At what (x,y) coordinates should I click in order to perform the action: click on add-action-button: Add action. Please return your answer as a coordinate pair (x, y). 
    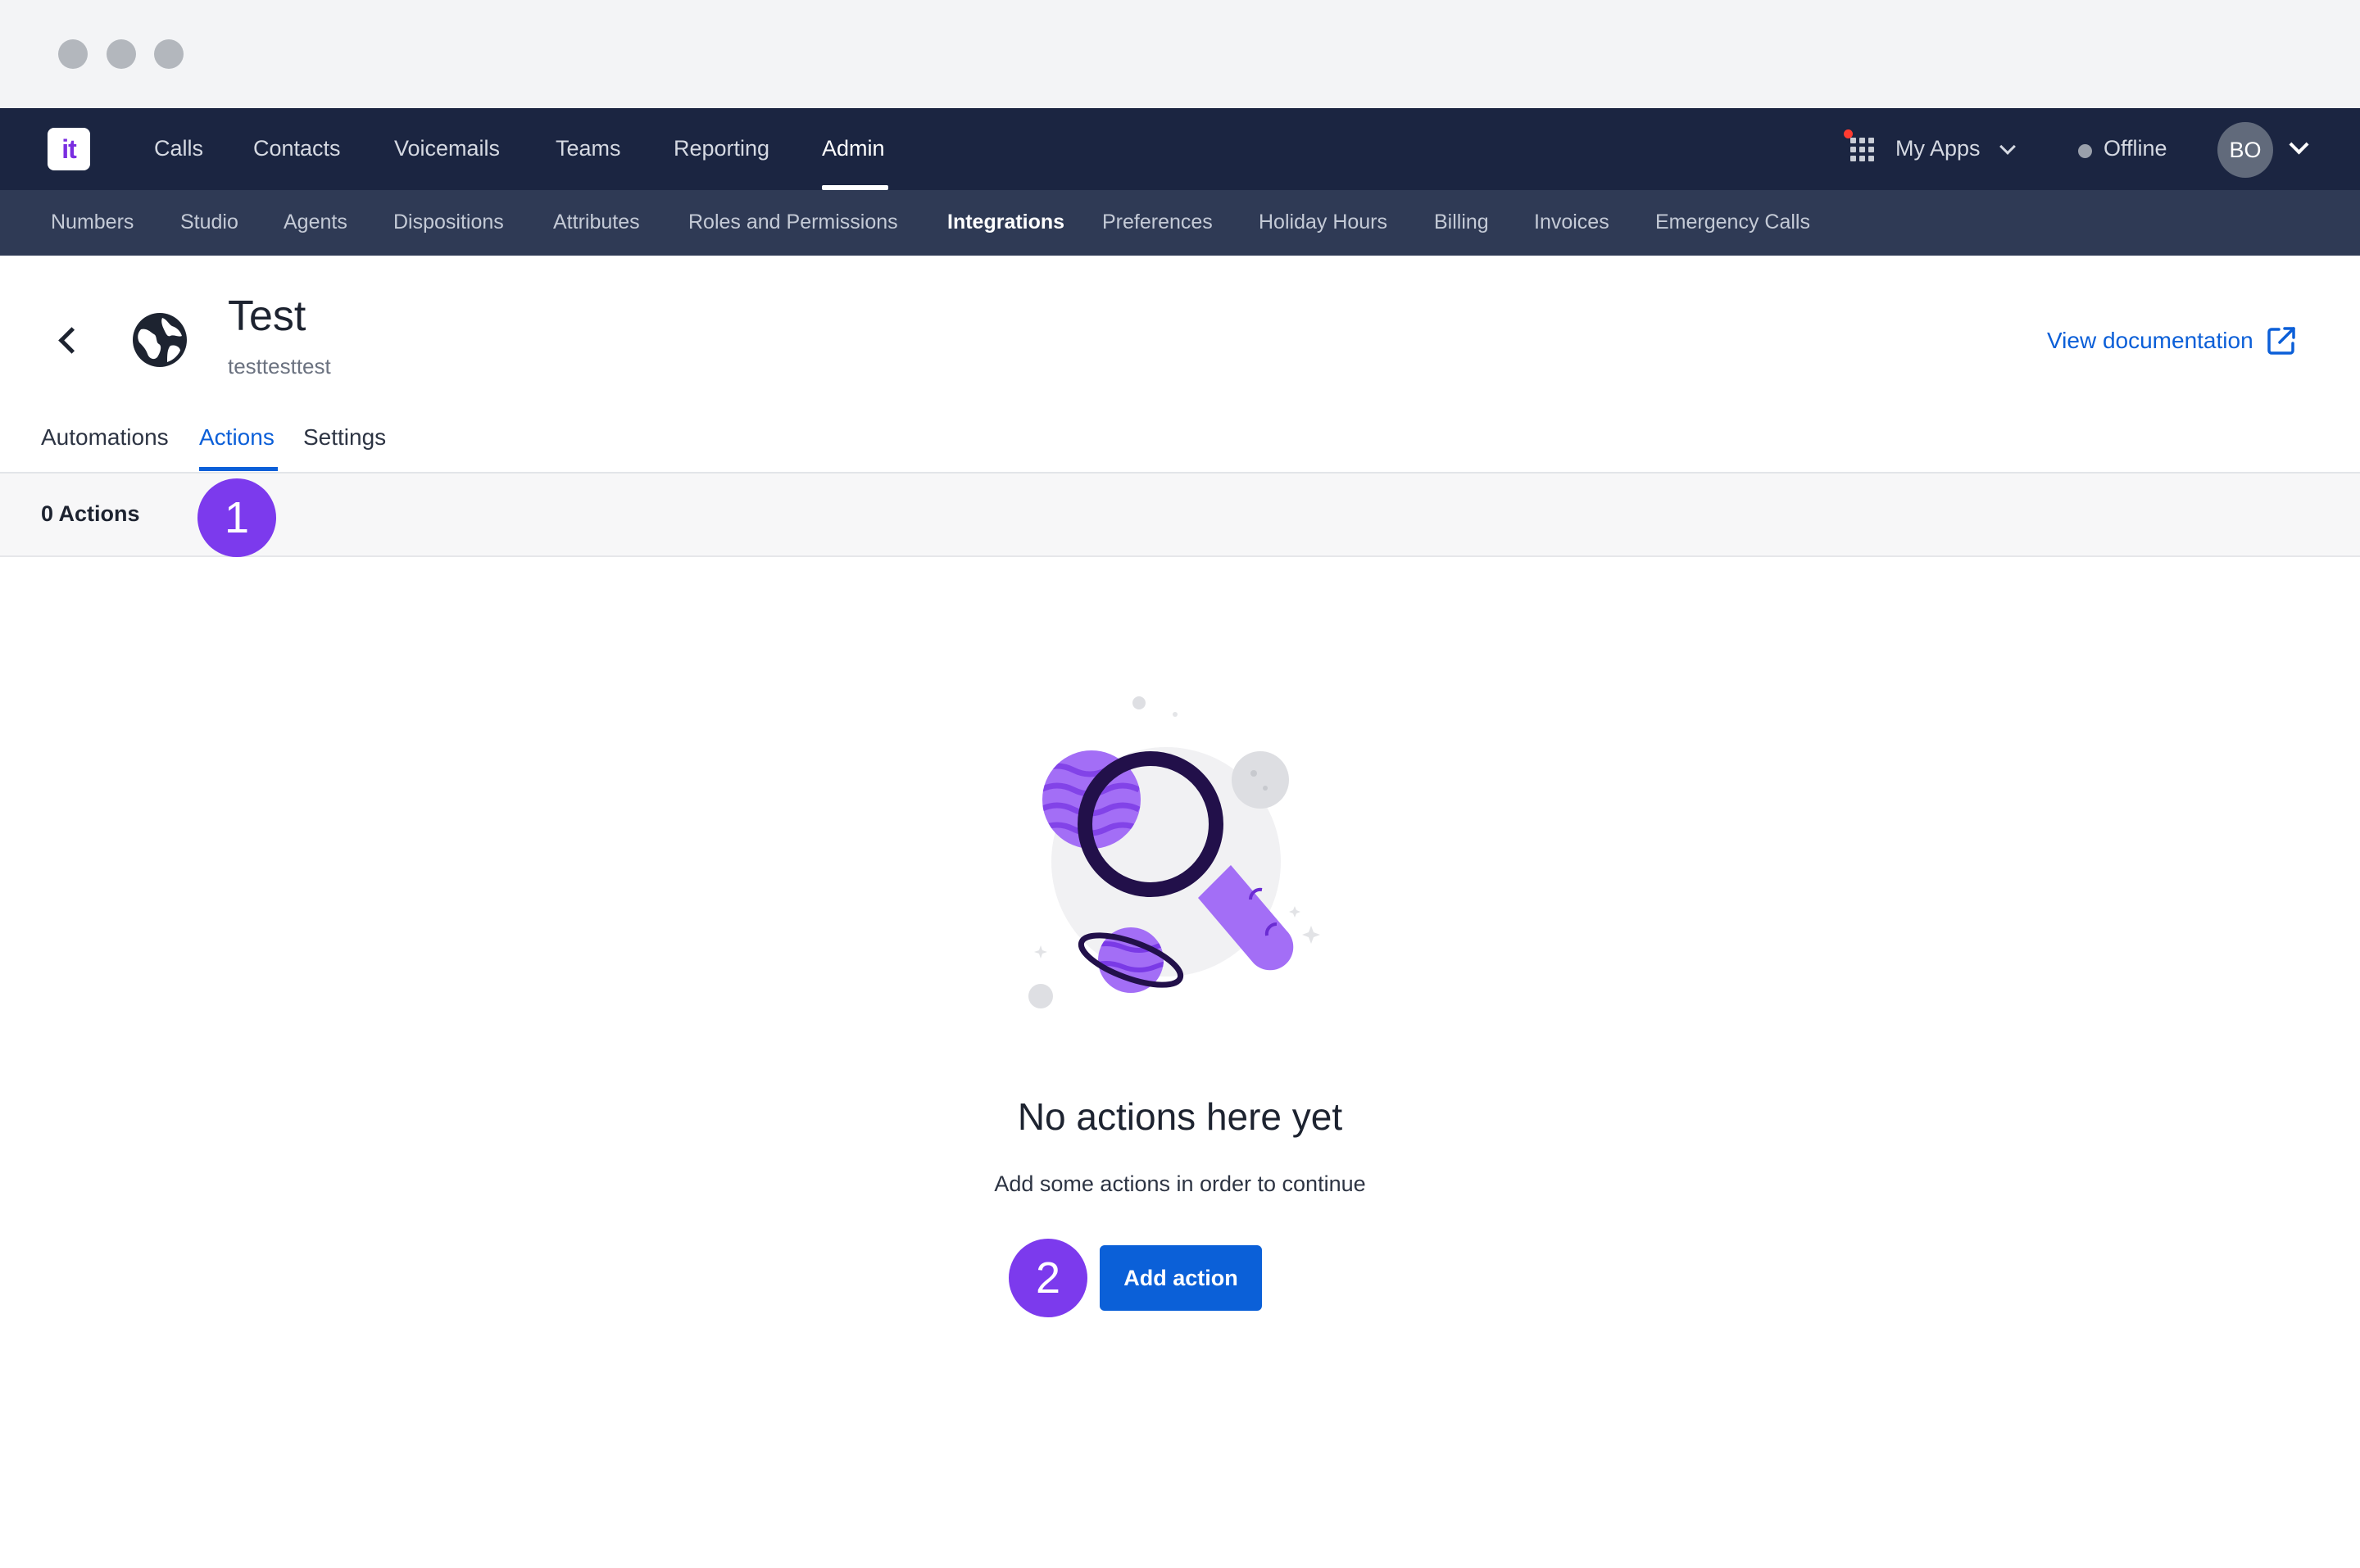
    Looking at the image, I should click on (1181, 1278).